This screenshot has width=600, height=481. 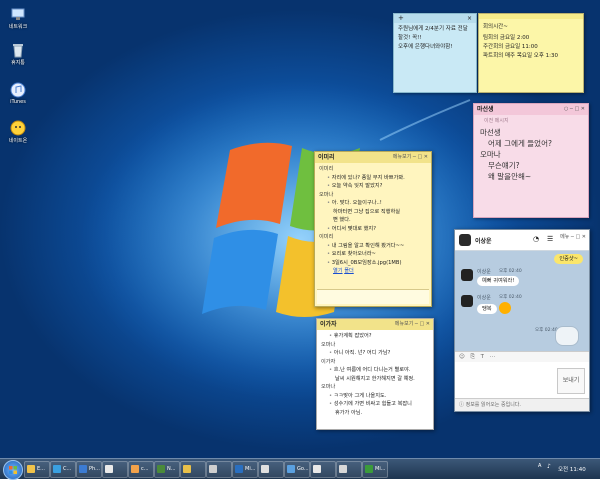 What do you see at coordinates (375, 353) in the screenshot?
I see `message: 아니 아직. 넌? 어디 가남?` at bounding box center [375, 353].